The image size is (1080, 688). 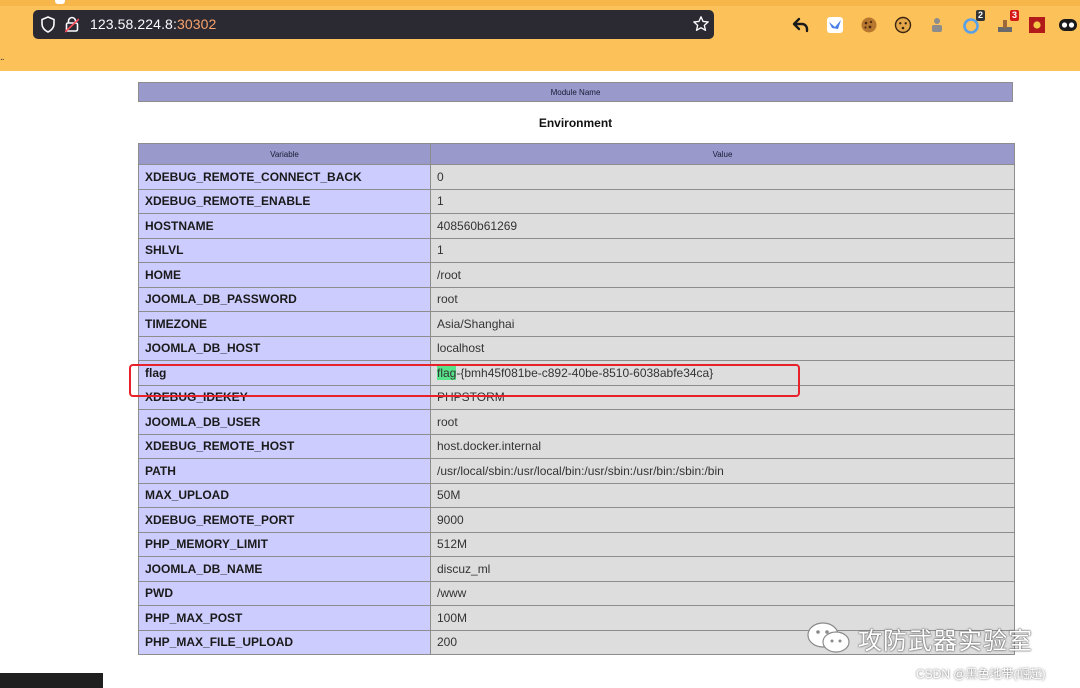 What do you see at coordinates (2, 57) in the screenshot?
I see `bookmarks-overflow: ..` at bounding box center [2, 57].